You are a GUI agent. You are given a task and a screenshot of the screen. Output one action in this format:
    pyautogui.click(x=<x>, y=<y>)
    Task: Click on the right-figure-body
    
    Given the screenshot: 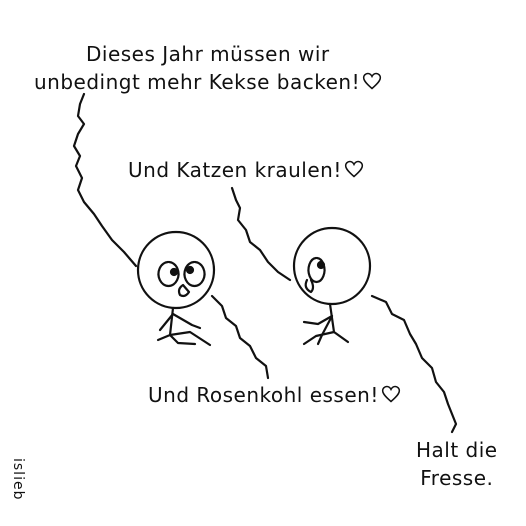 What is the action you would take?
    pyautogui.click(x=339, y=323)
    